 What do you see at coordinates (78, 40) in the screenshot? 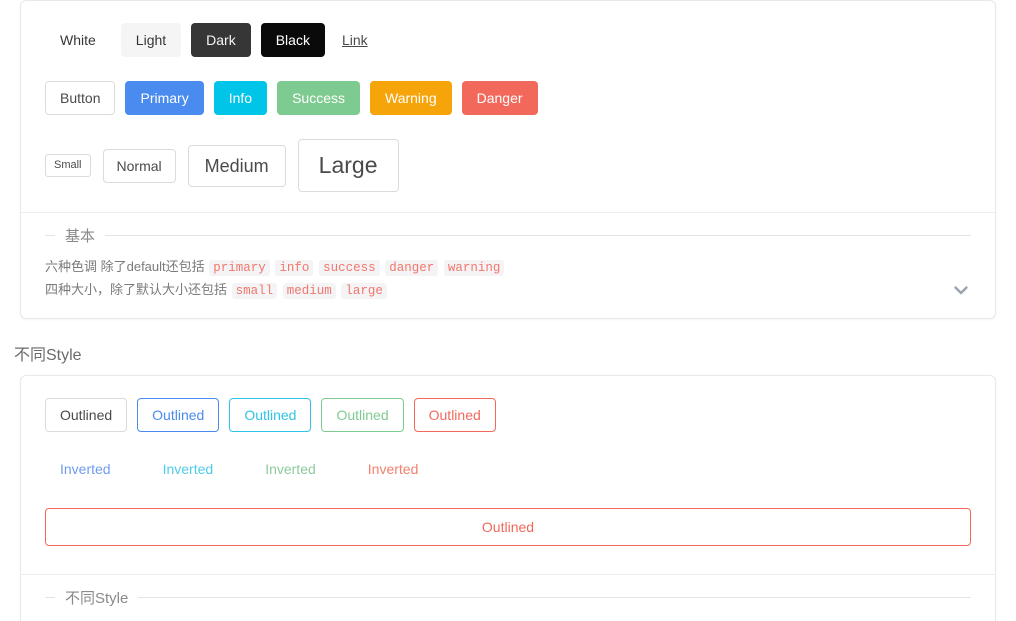
I see `button-tone-white-0: White` at bounding box center [78, 40].